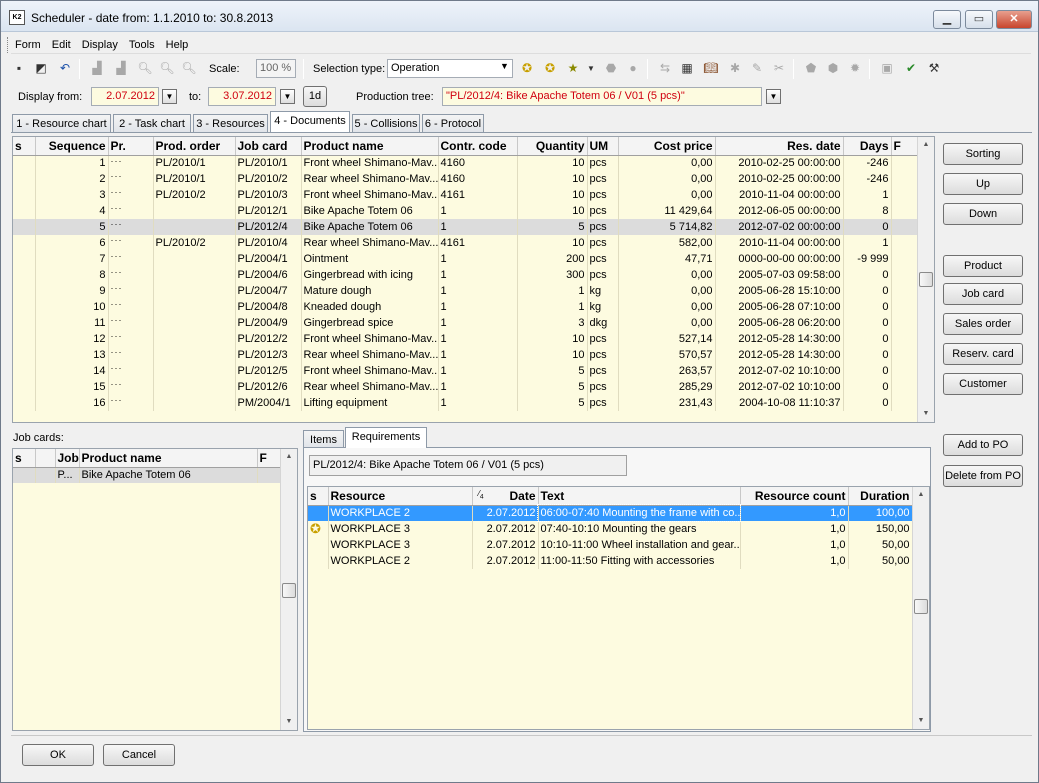 Image resolution: width=1039 pixels, height=783 pixels. I want to click on col-f: F, so click(905, 146).